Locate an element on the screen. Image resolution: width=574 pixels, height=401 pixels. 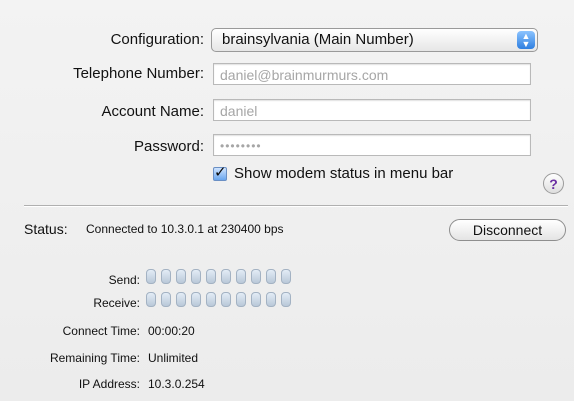
account-name-label: Account Name: is located at coordinates (152, 111).